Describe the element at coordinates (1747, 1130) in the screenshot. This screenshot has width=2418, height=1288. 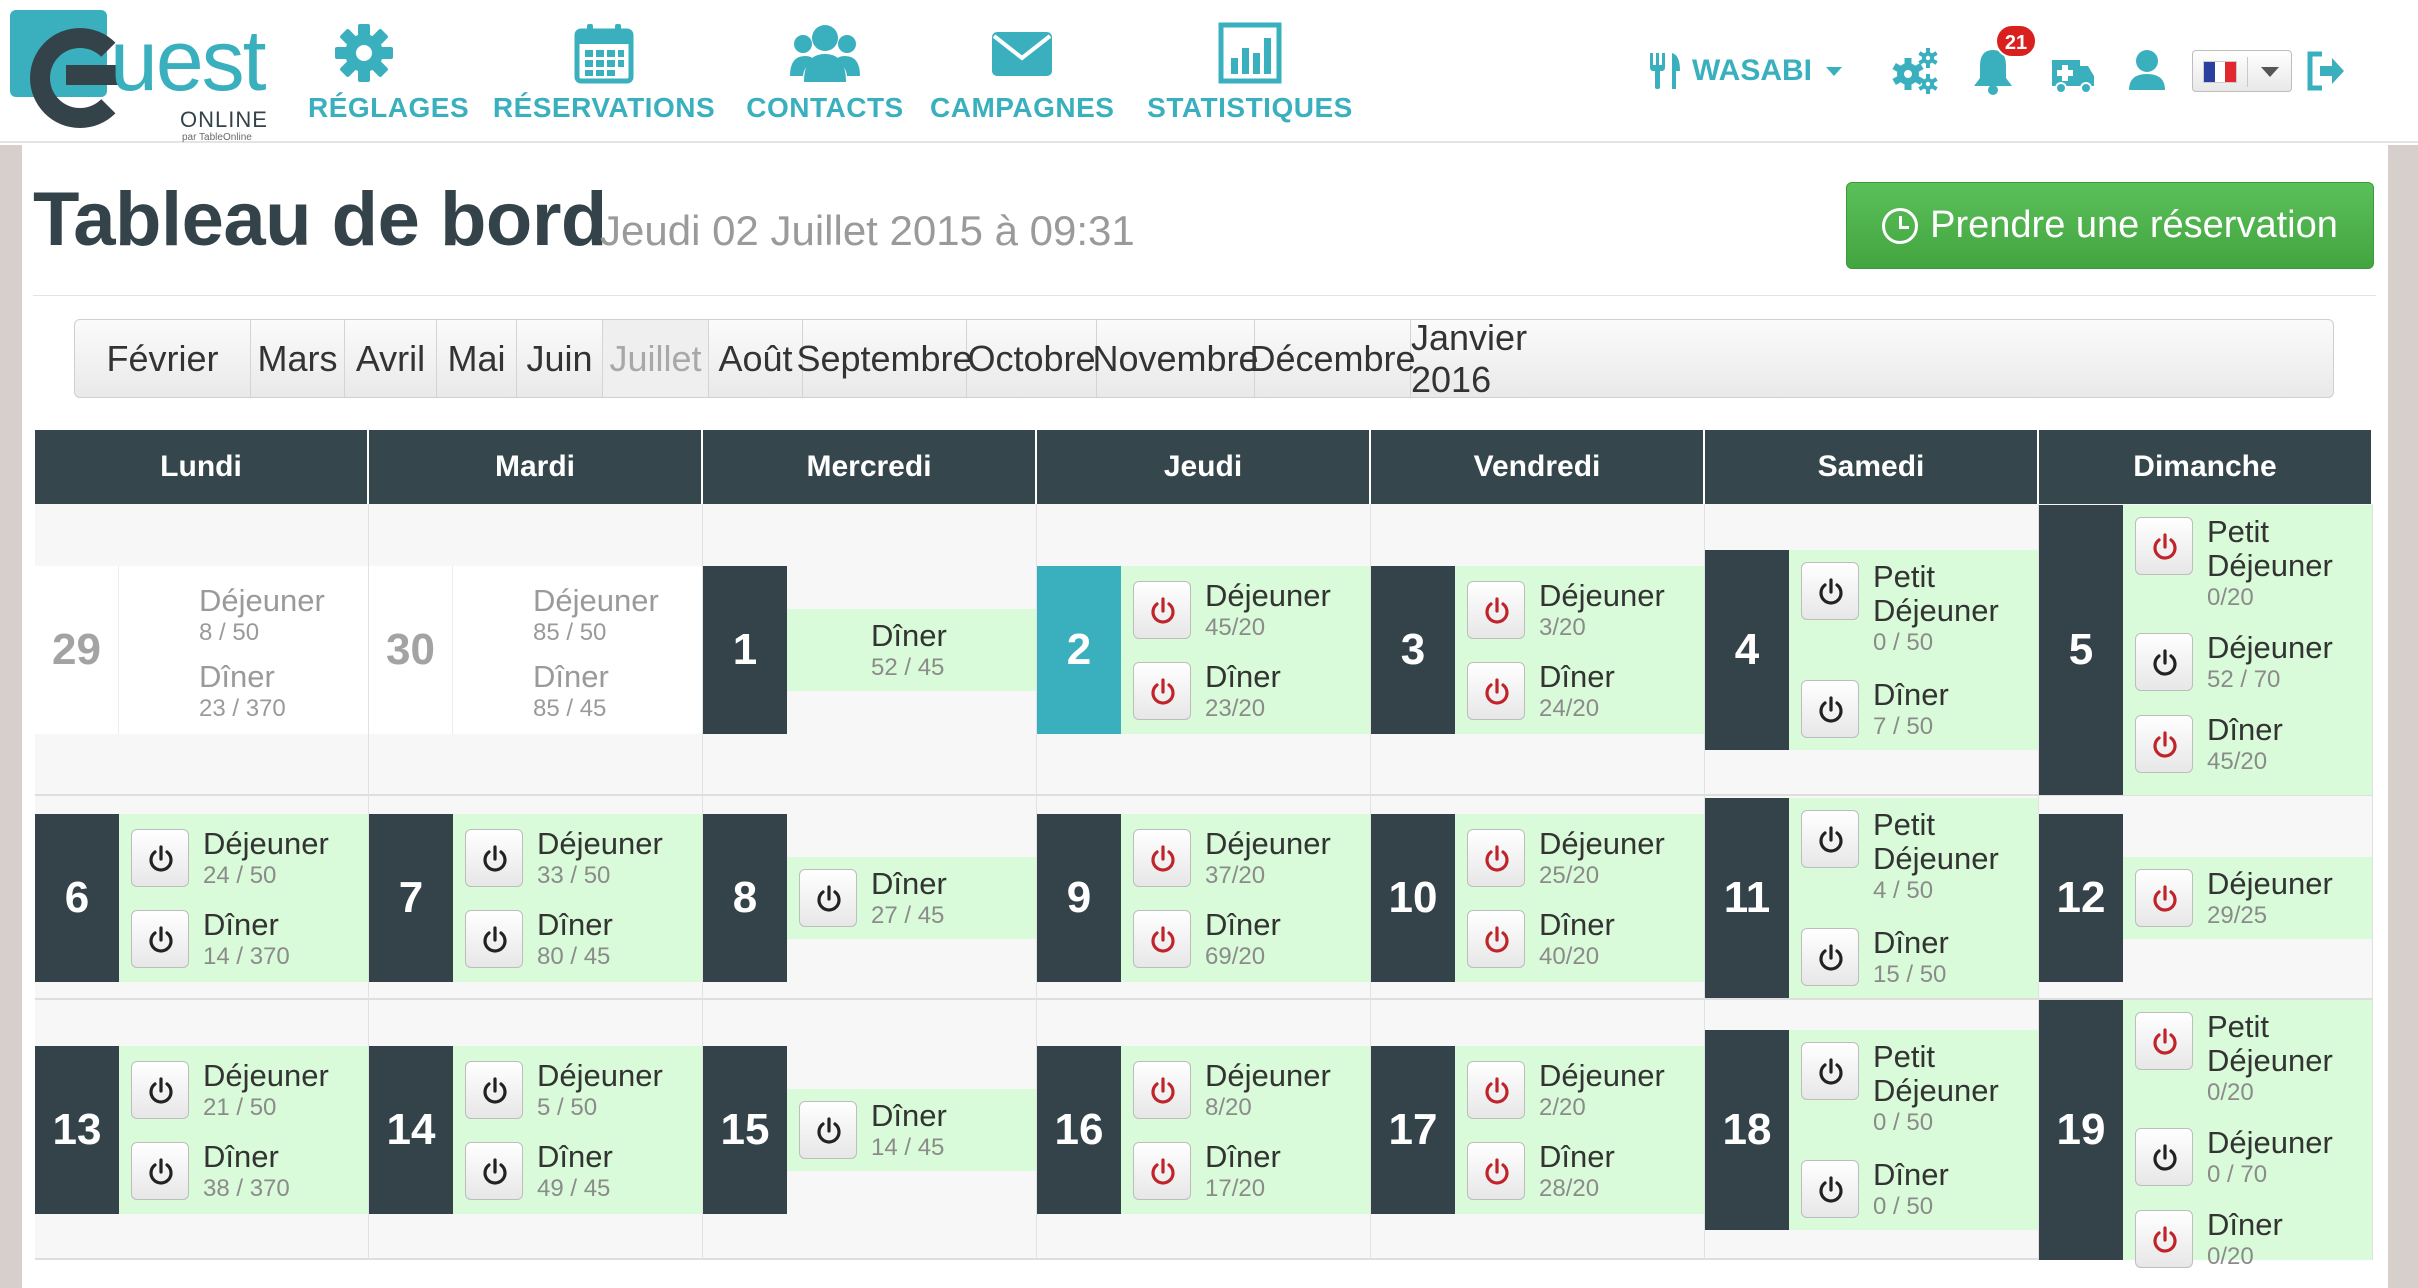
I see `day-number: 18` at that location.